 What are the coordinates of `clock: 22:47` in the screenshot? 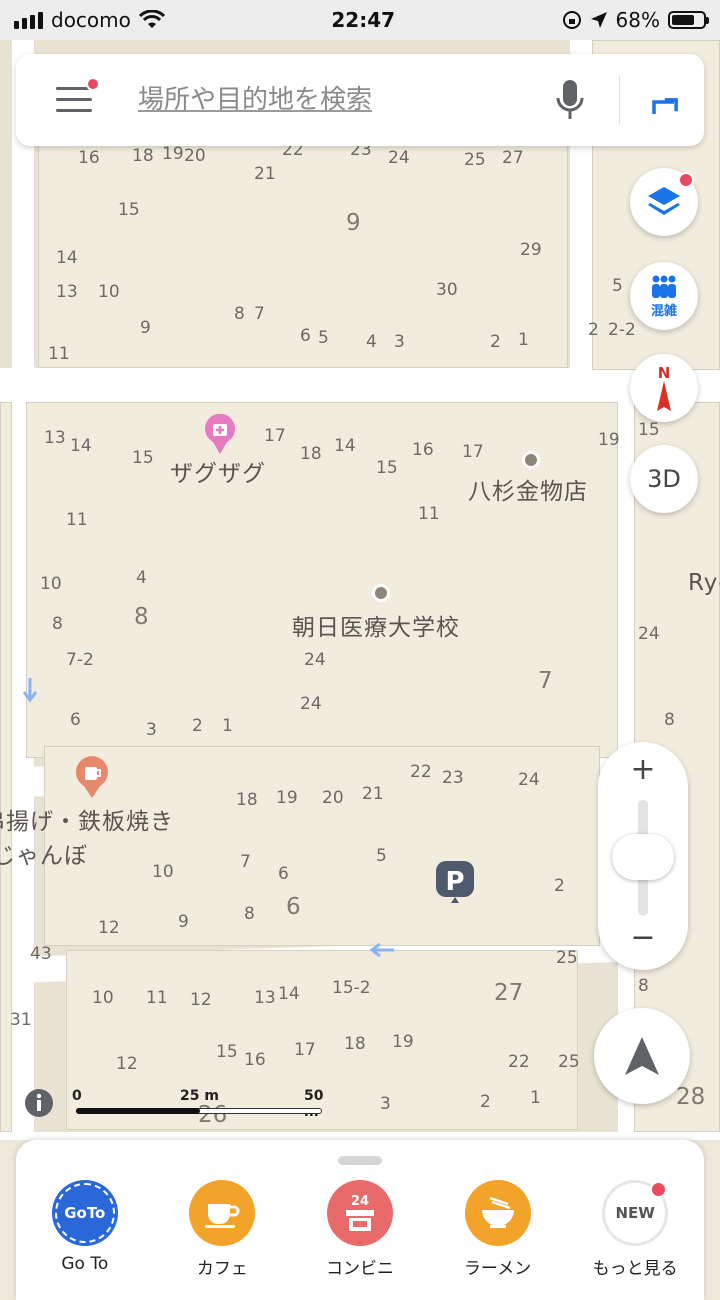 It's located at (363, 20).